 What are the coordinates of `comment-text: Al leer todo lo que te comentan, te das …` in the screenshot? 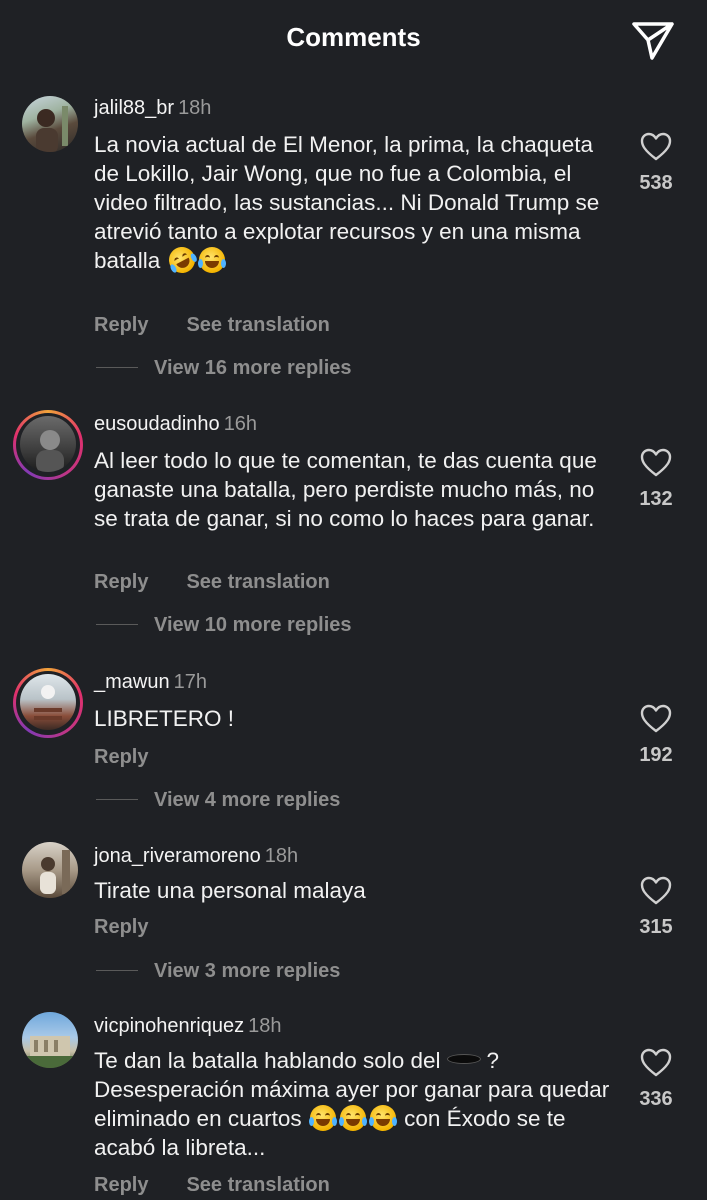 It's located at (345, 489).